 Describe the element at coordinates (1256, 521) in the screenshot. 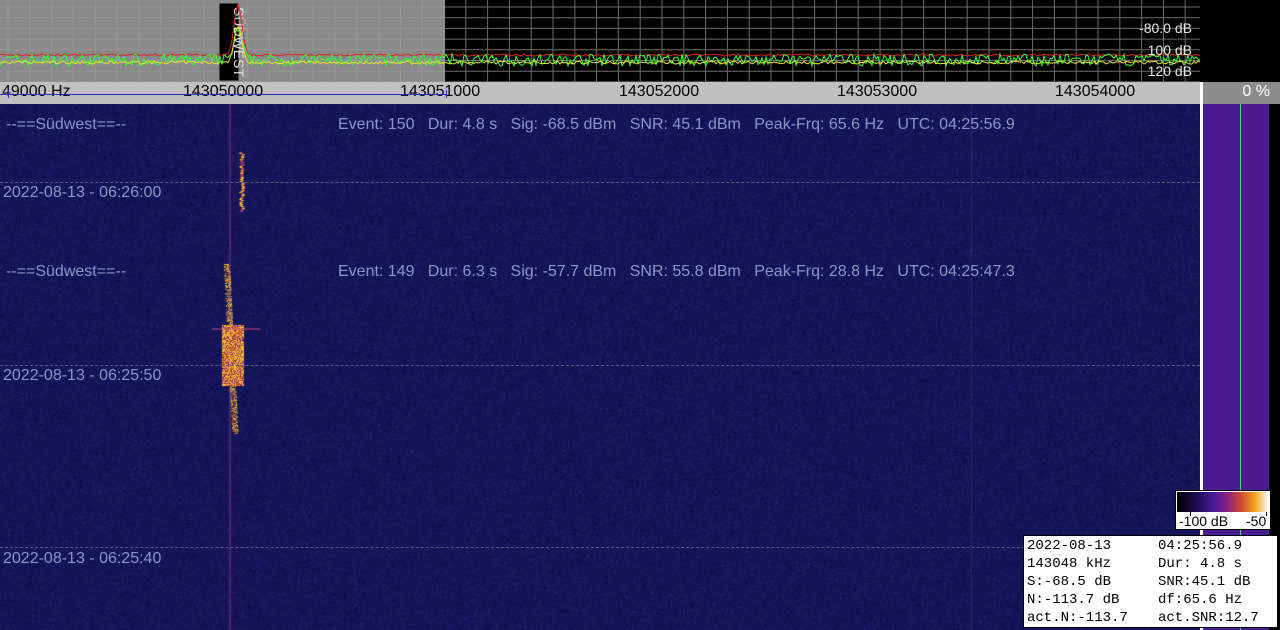

I see `color-scale-max: -50` at that location.